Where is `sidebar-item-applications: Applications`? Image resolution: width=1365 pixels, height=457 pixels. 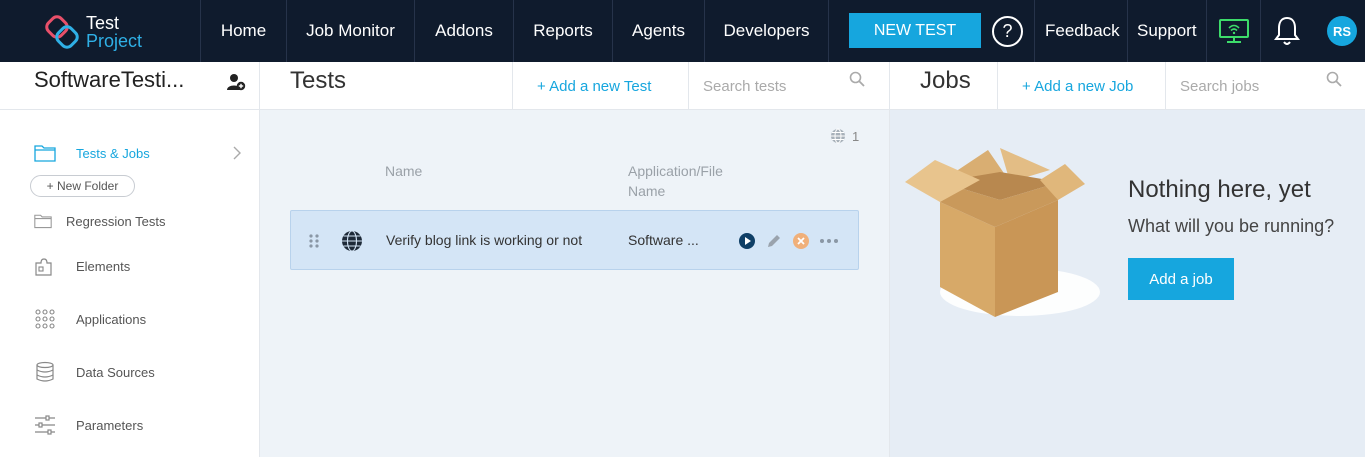 sidebar-item-applications: Applications is located at coordinates (130, 319).